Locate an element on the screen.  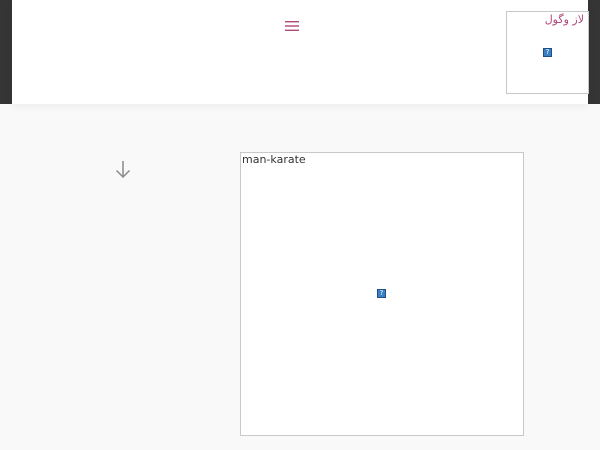
scroll-down-arrow-icon is located at coordinates (123, 170).